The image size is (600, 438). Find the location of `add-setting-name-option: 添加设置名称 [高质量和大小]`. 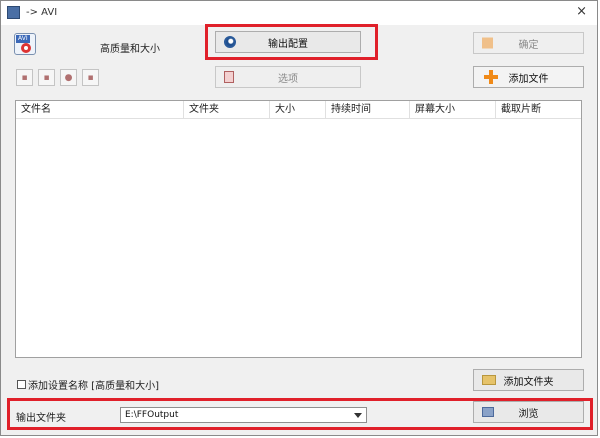

add-setting-name-option: 添加设置名称 [高质量和大小] is located at coordinates (88, 384).